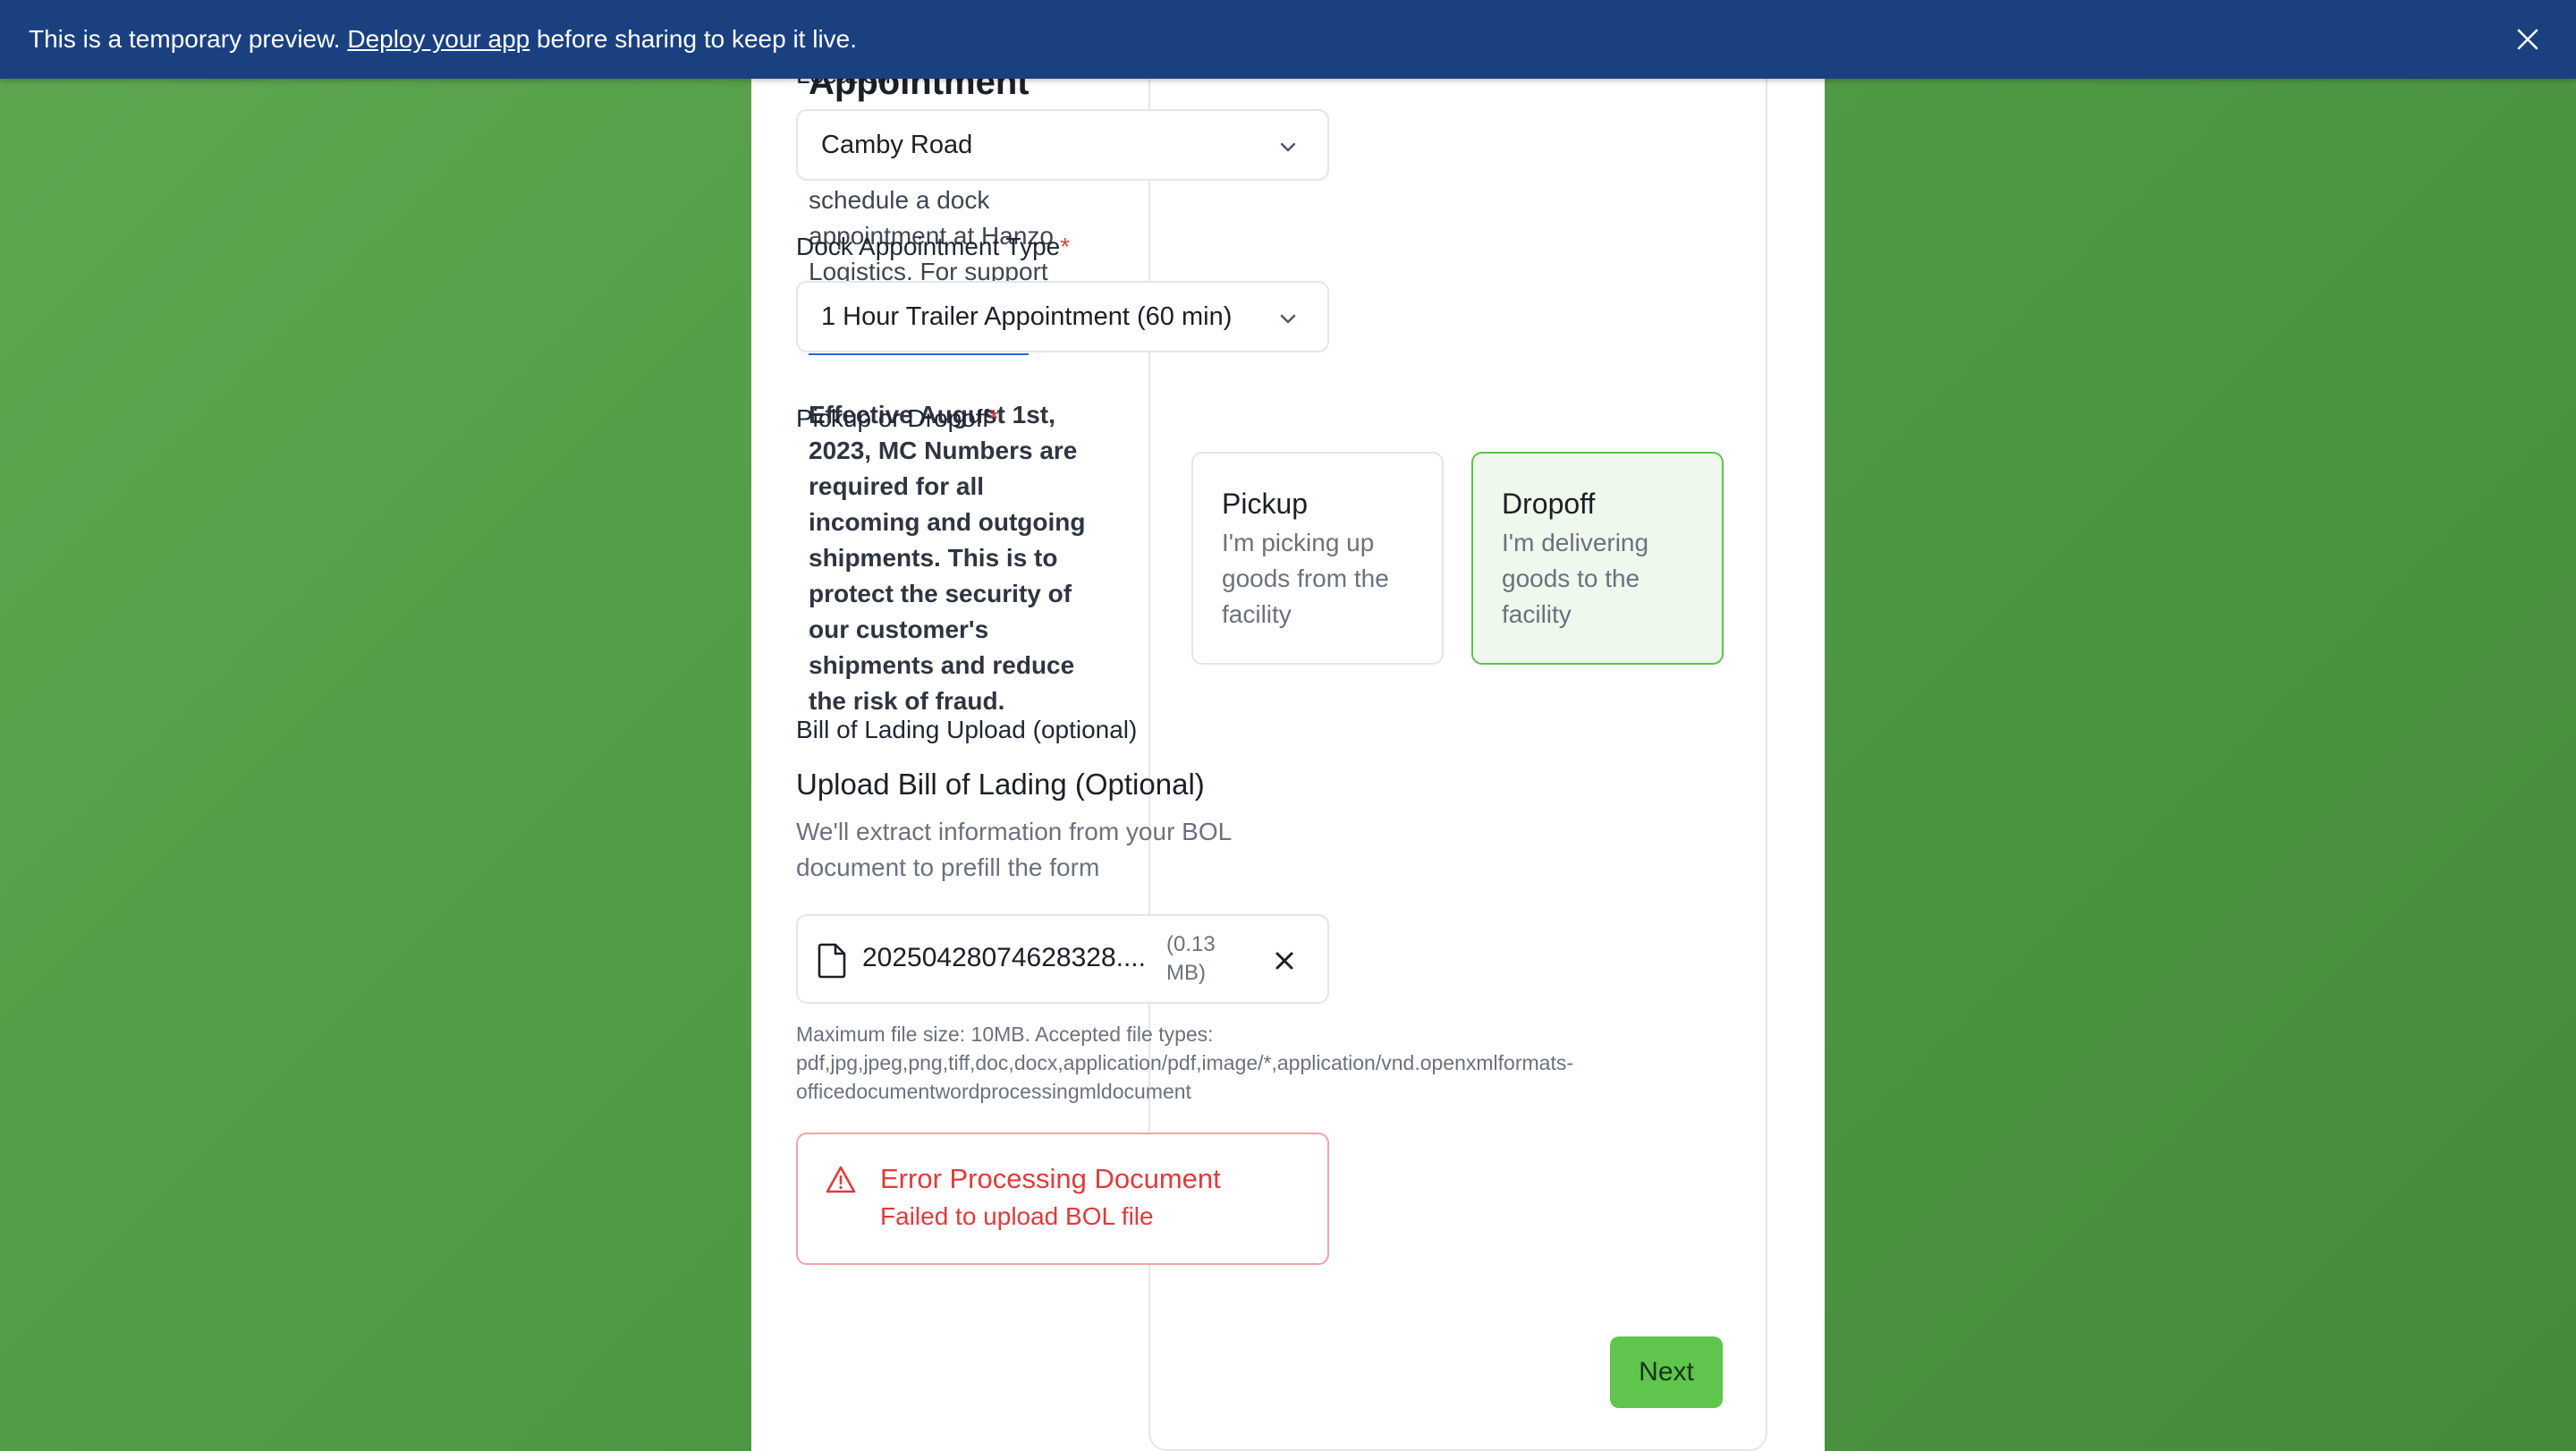  Describe the element at coordinates (438, 39) in the screenshot. I see `deploy-app-link: Deploy your app` at that location.